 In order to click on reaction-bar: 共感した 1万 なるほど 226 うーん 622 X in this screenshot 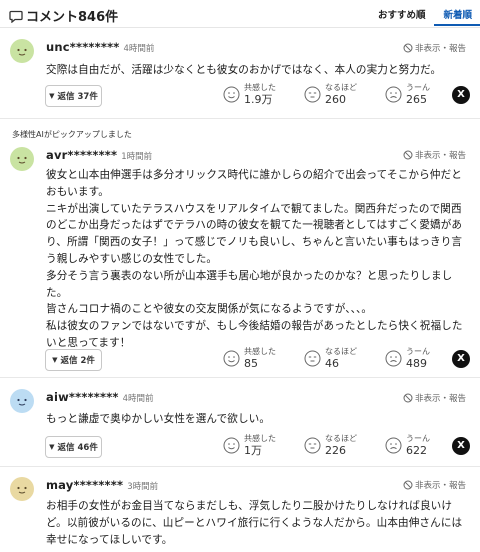, I will do `click(339, 445)`.